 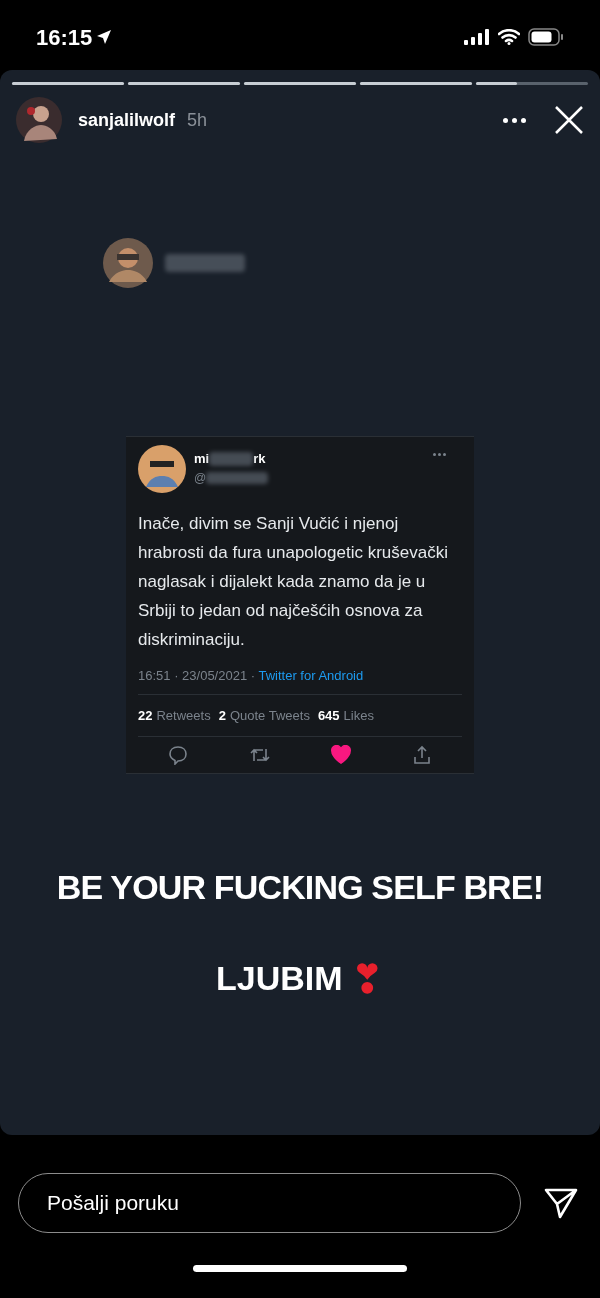 What do you see at coordinates (477, 37) in the screenshot?
I see `signal-icon` at bounding box center [477, 37].